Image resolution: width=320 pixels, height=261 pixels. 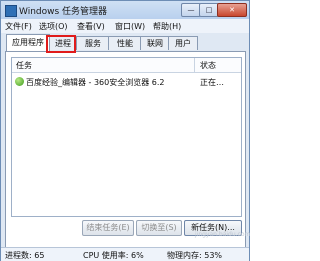 I want to click on process-count: 进程数: 65, so click(x=25, y=255).